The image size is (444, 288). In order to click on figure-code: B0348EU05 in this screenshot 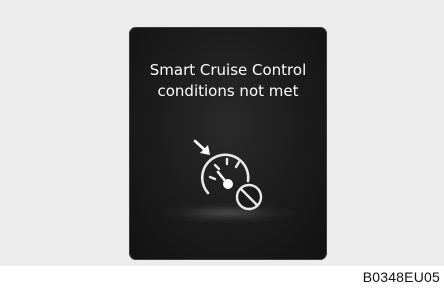, I will do `click(401, 277)`.